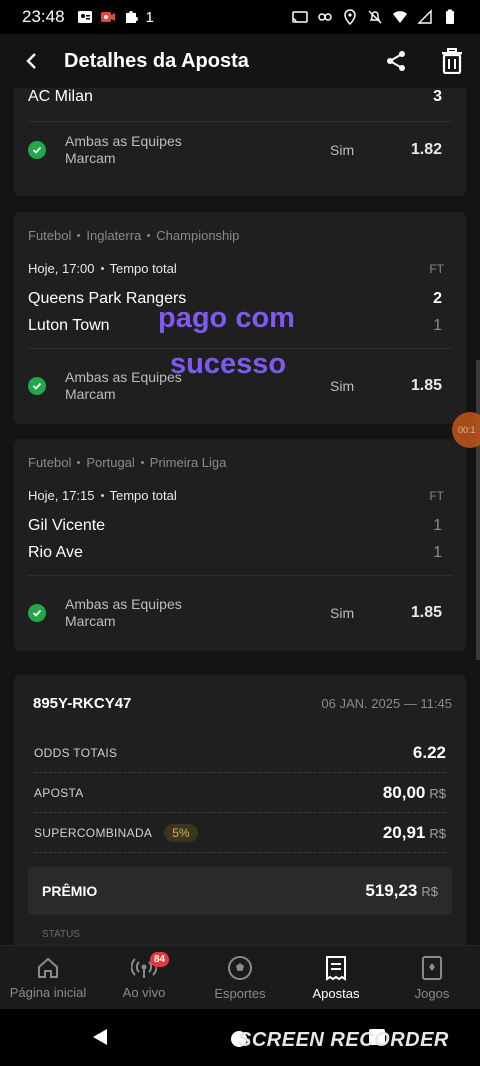 The height and width of the screenshot is (1066, 480). What do you see at coordinates (76, 752) in the screenshot?
I see `total-odds-label: ODDS TOTAIS` at bounding box center [76, 752].